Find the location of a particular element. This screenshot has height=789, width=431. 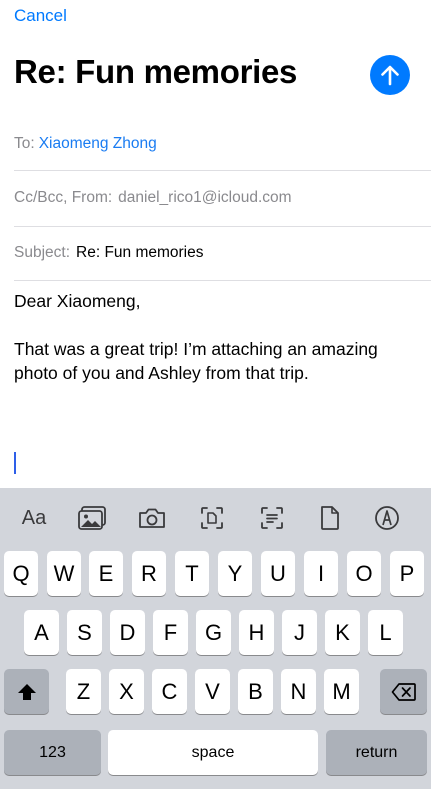

markup-icon is located at coordinates (387, 518).